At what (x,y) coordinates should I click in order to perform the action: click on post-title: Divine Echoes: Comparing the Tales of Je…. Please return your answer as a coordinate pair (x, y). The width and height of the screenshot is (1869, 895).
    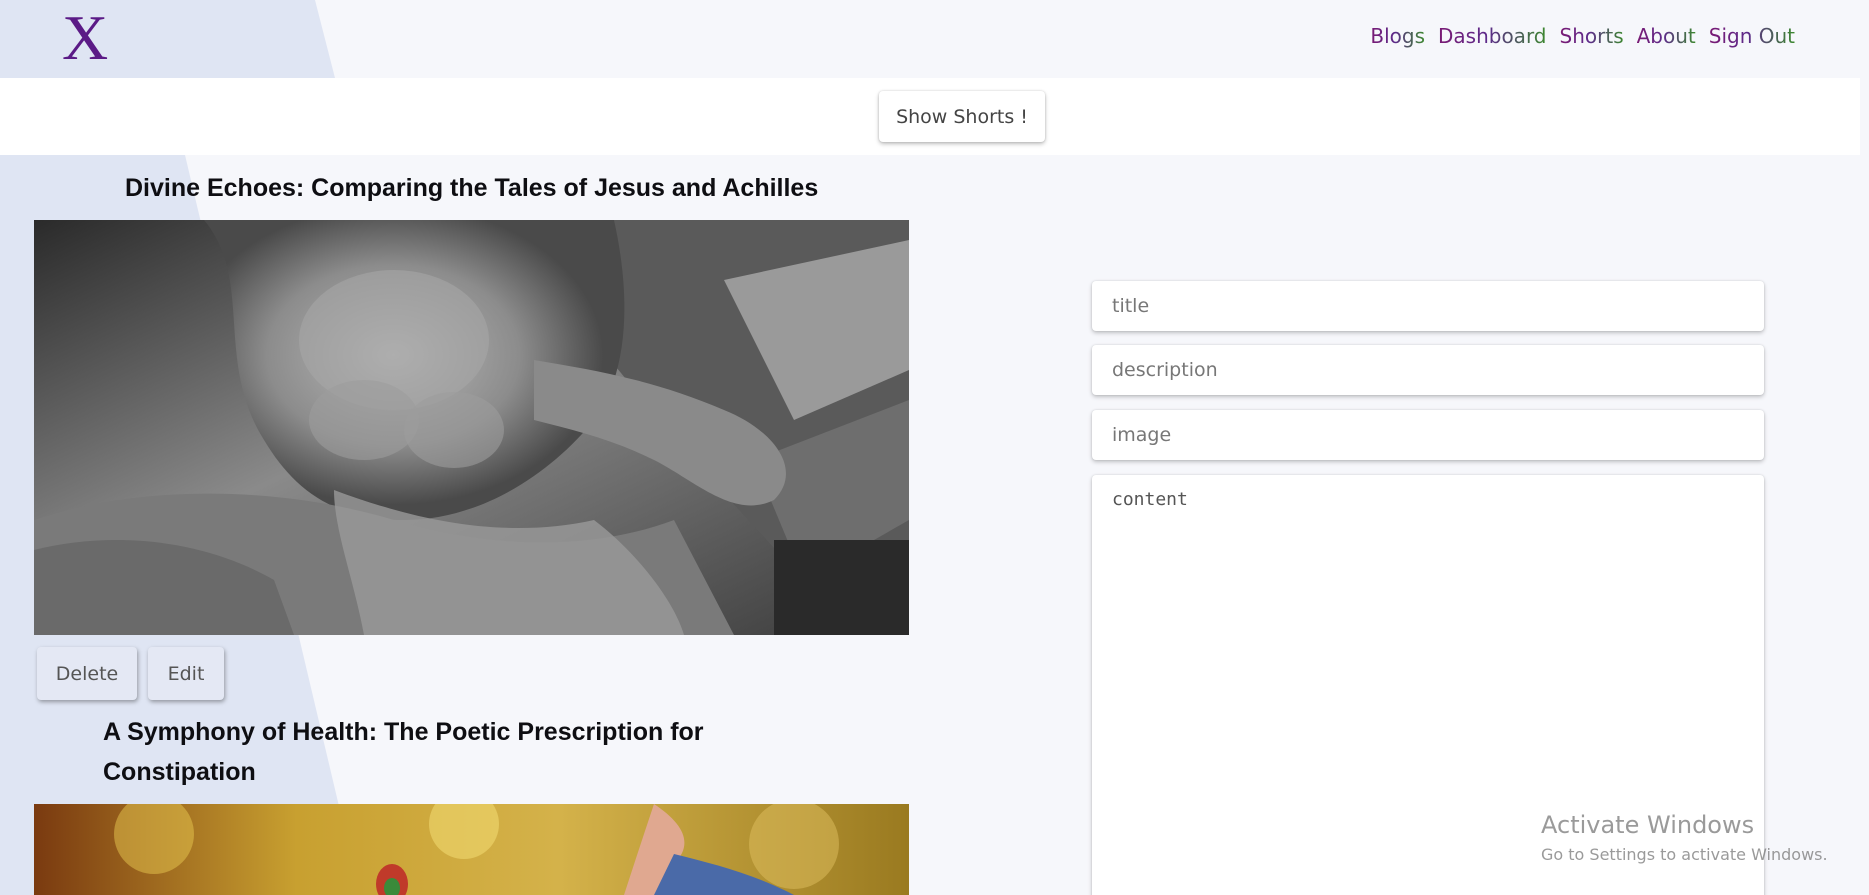
    Looking at the image, I should click on (472, 188).